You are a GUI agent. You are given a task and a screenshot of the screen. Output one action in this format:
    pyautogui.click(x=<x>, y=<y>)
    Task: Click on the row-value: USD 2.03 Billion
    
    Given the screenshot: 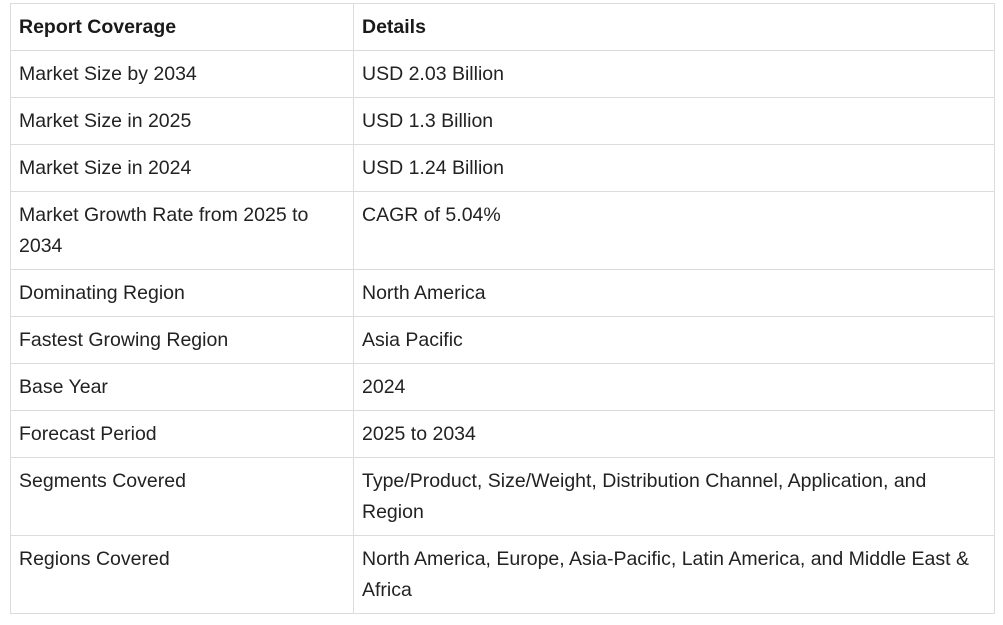 What is the action you would take?
    pyautogui.click(x=674, y=74)
    